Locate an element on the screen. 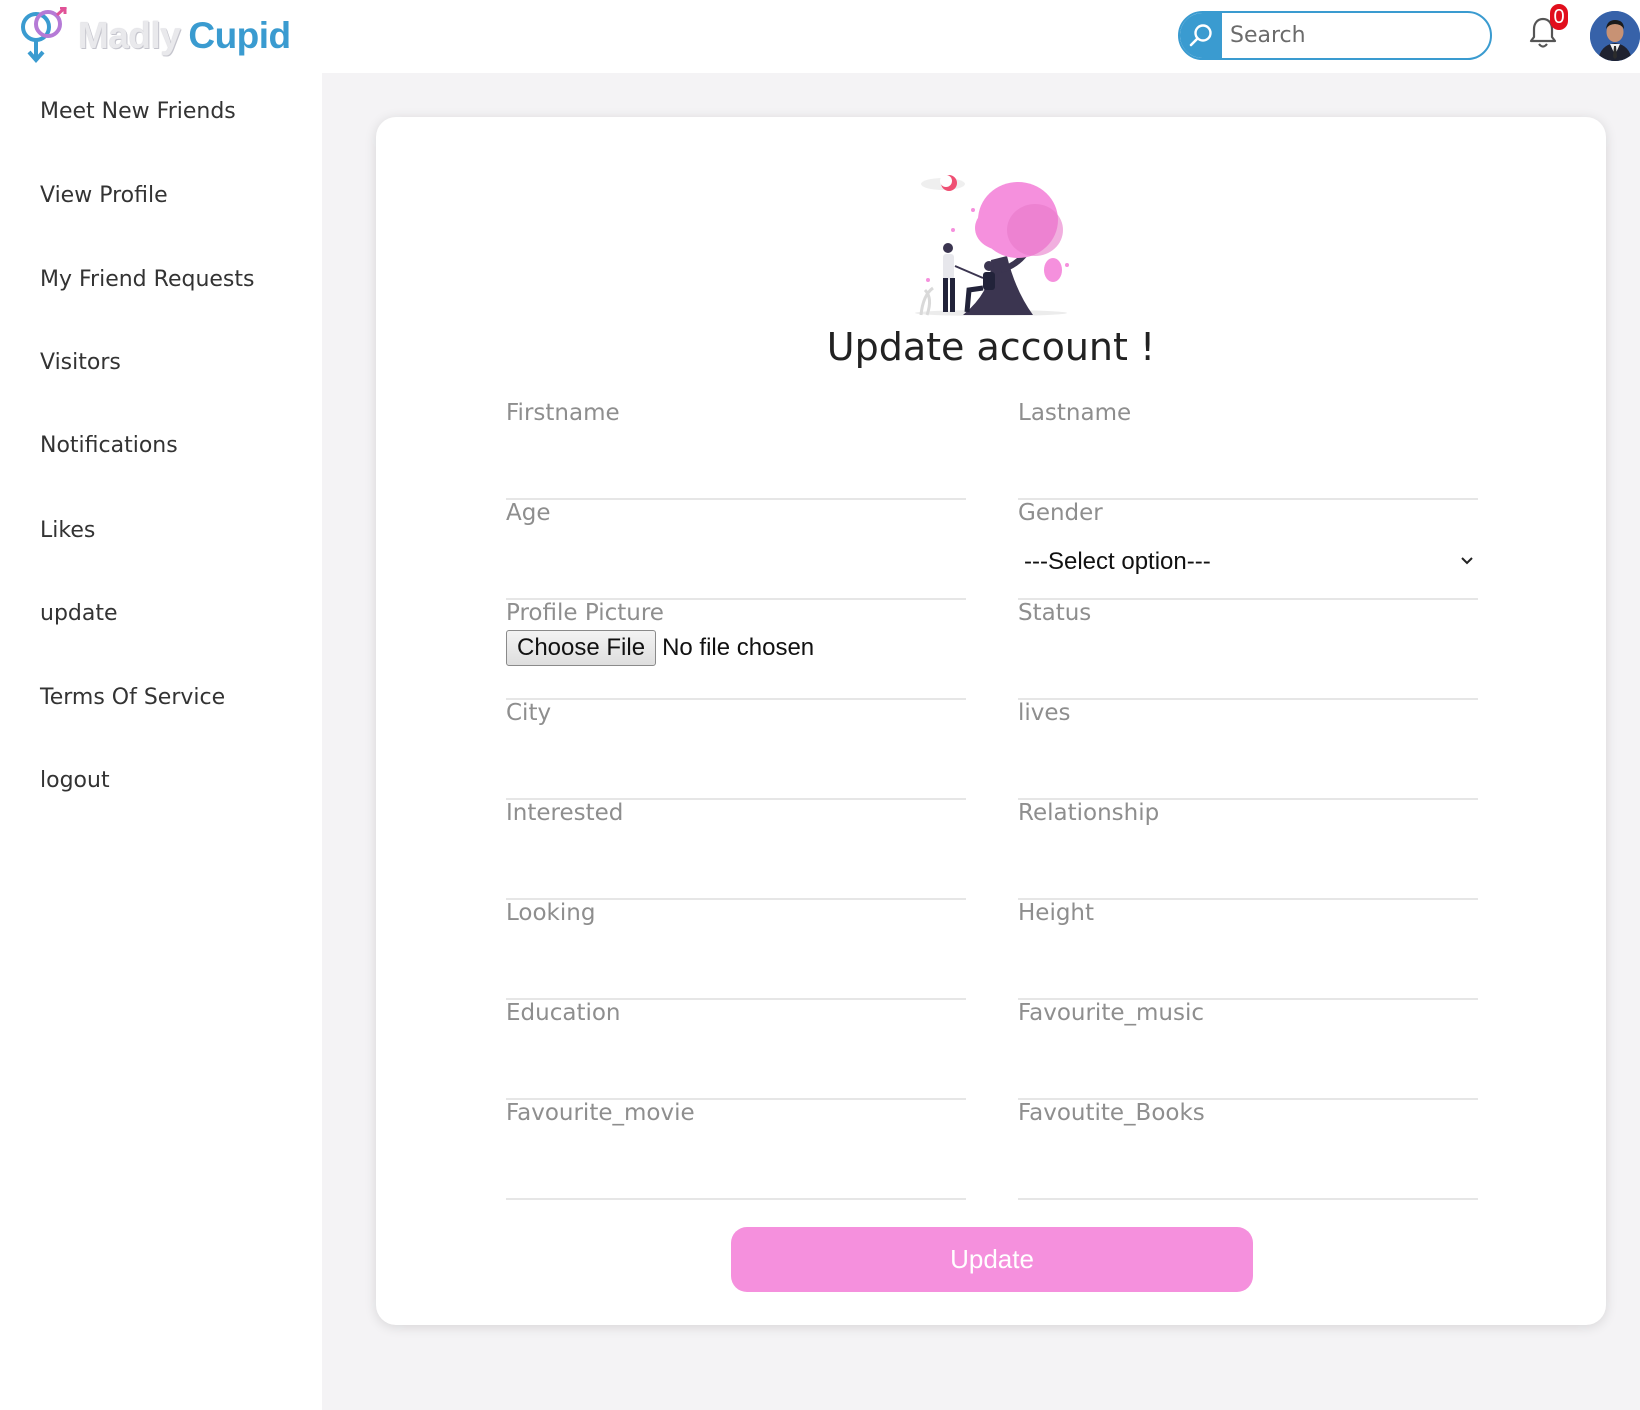 Image resolution: width=1640 pixels, height=1410 pixels. education-input is located at coordinates (736, 1066).